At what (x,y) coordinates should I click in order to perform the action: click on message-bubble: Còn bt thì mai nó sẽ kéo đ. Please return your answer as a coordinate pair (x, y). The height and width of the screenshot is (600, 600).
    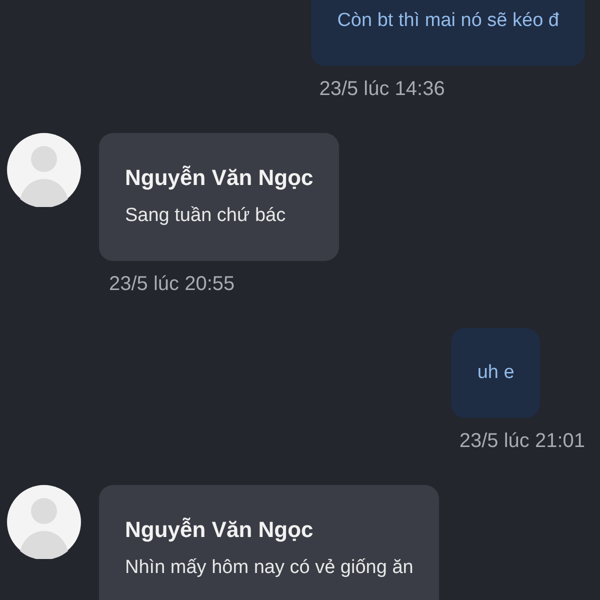
    Looking at the image, I should click on (448, 33).